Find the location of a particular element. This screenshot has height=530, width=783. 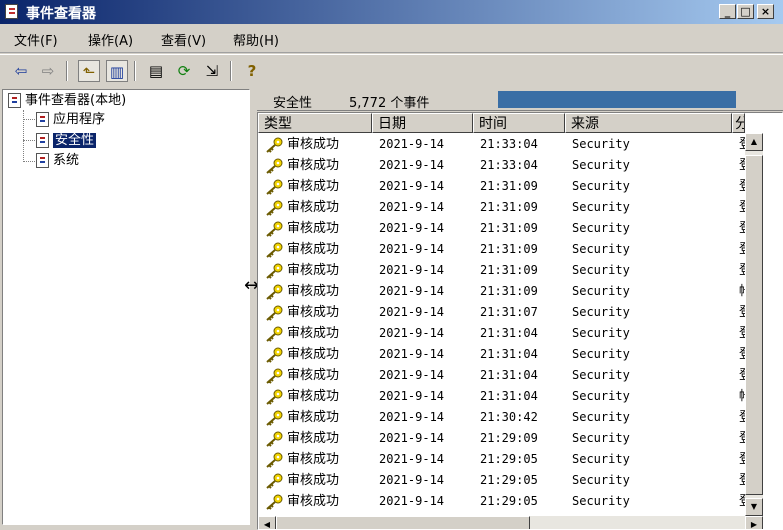

tree-item-label: 系统 is located at coordinates (66, 160).